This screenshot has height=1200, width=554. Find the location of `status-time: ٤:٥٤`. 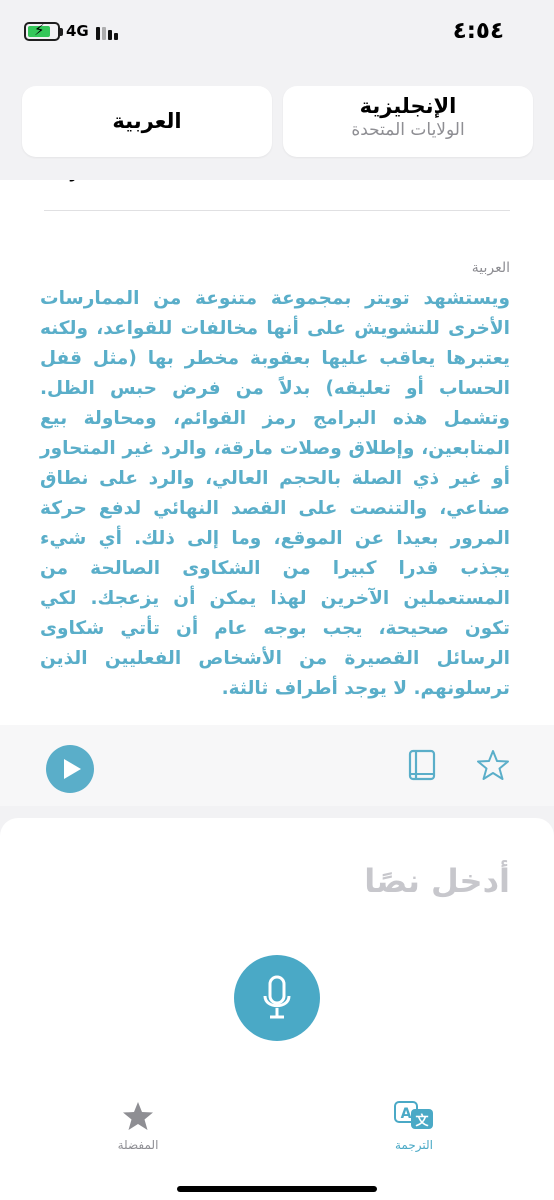

status-time: ٤:٥٤ is located at coordinates (478, 31).